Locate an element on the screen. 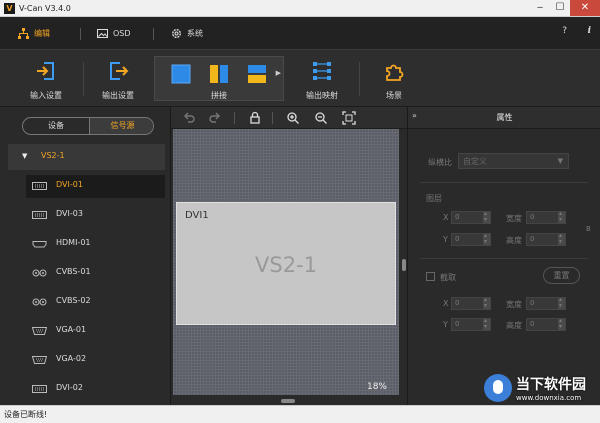 Image resolution: width=600 pixels, height=423 pixels. output-screen-block: DVI1 VS2-1 is located at coordinates (286, 263).